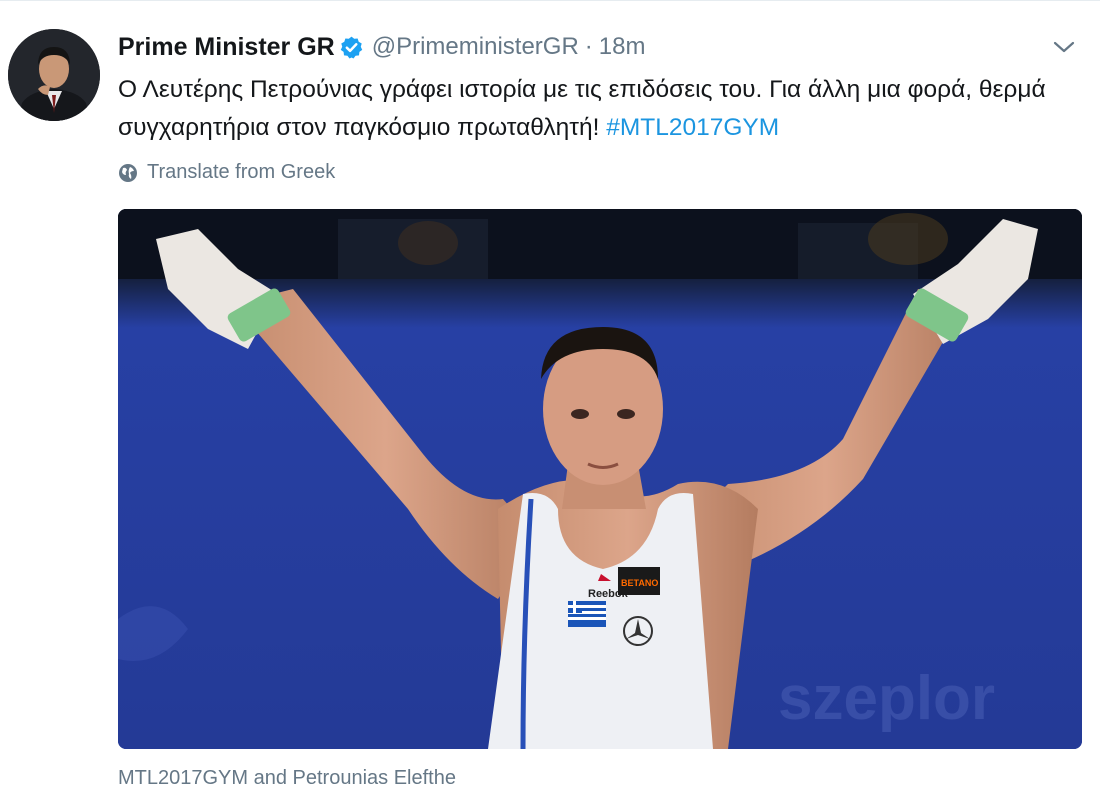  Describe the element at coordinates (587, 614) in the screenshot. I see `greek-flag-icon` at that location.